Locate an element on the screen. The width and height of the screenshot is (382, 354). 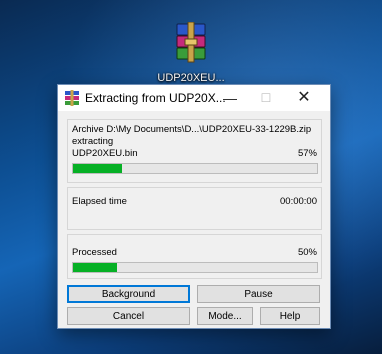
minimize-button: — is located at coordinates (230, 98).